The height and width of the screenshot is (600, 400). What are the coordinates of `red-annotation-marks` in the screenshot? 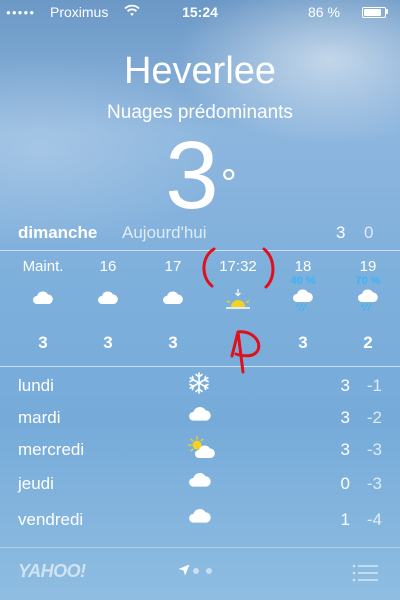 It's located at (238, 310).